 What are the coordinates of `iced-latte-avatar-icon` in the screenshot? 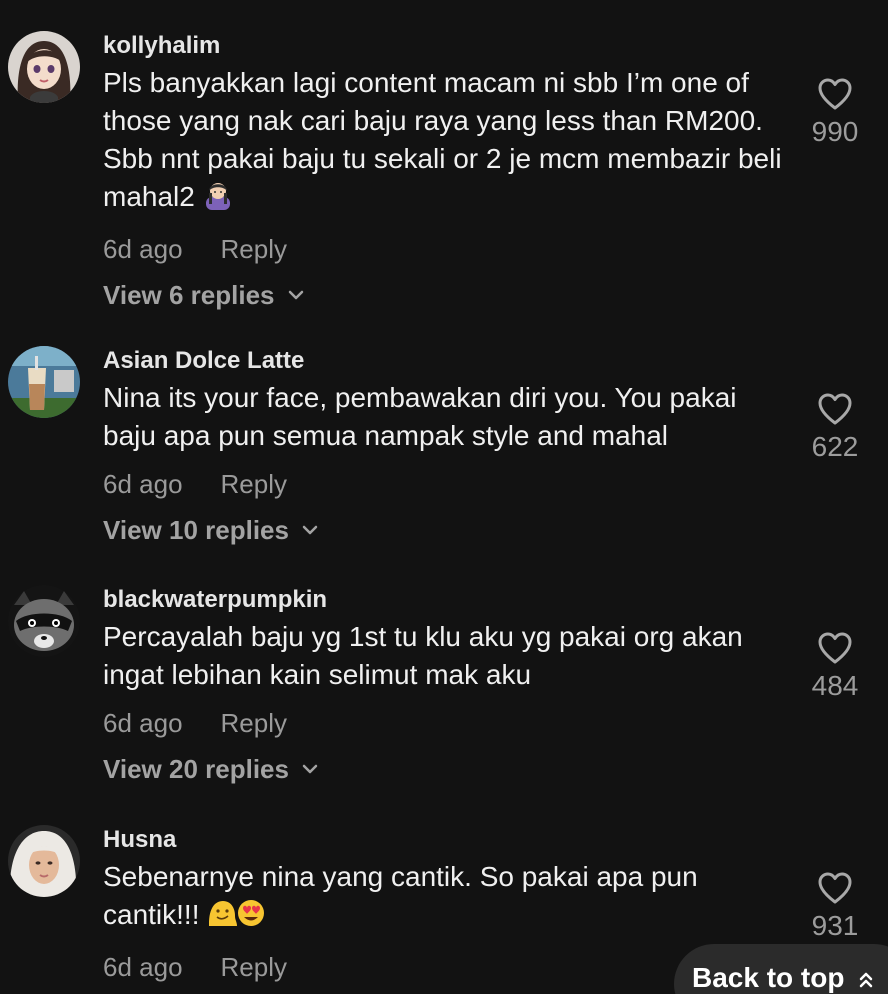 It's located at (44, 382).